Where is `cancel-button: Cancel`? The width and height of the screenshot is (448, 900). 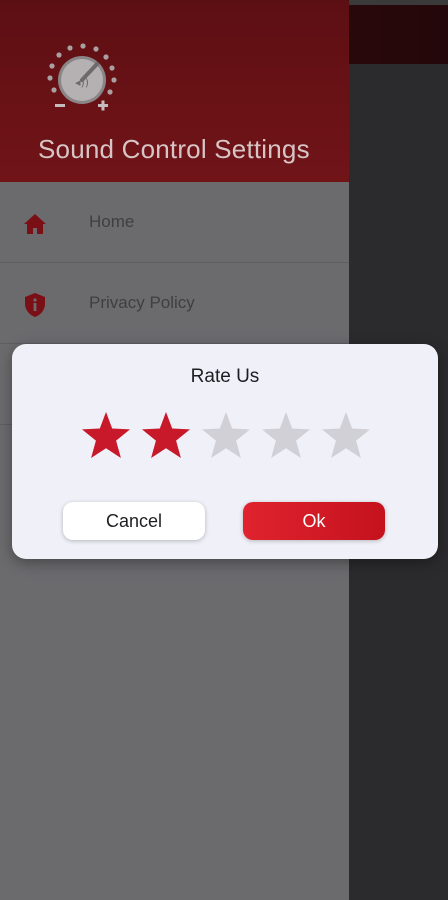 cancel-button: Cancel is located at coordinates (134, 521).